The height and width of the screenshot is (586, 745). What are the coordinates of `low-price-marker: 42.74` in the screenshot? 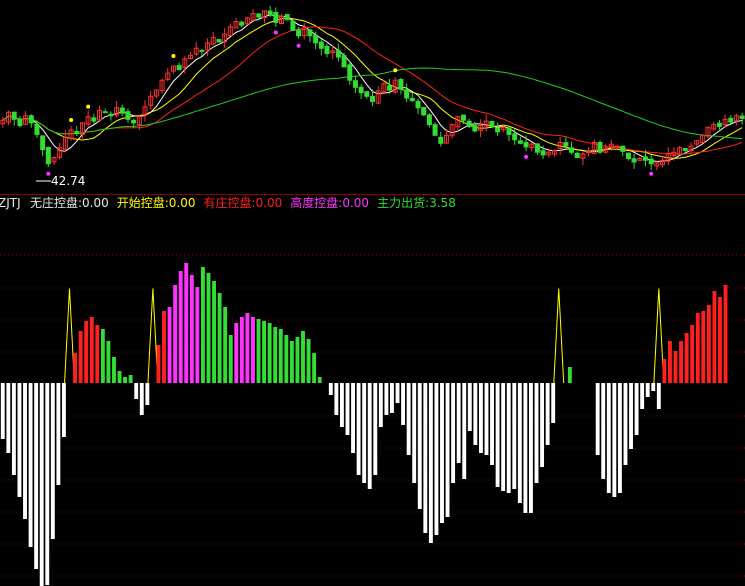 It's located at (60, 181).